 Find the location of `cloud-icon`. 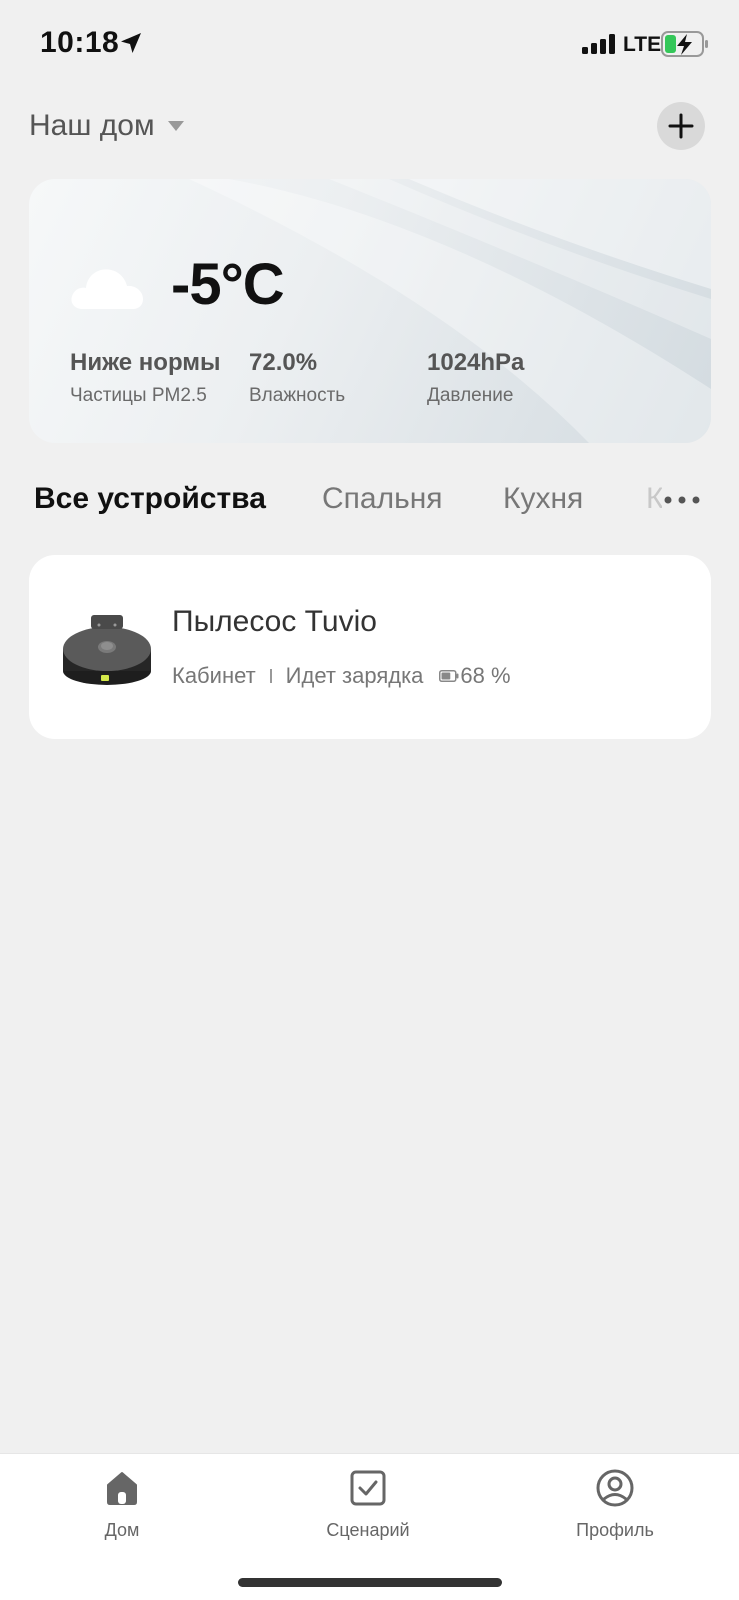

cloud-icon is located at coordinates (107, 289).